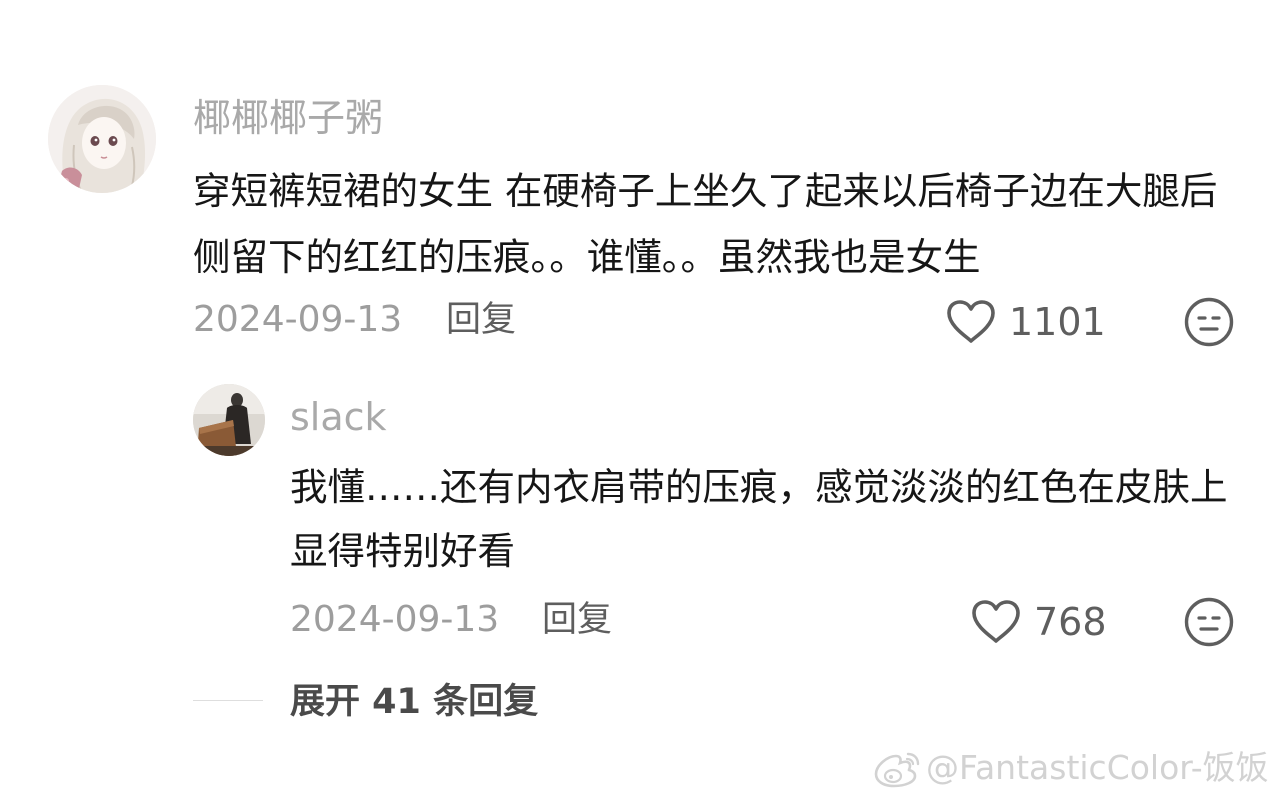 This screenshot has height=800, width=1284. What do you see at coordinates (228, 700) in the screenshot?
I see `divider` at bounding box center [228, 700].